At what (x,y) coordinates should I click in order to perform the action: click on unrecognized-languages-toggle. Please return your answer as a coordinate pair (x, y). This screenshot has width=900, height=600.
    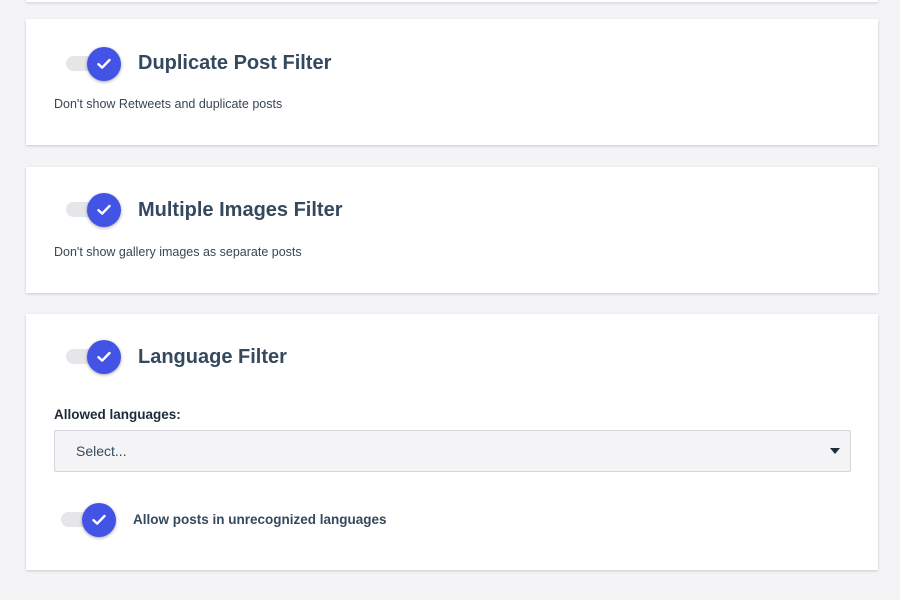
    Looking at the image, I should click on (90, 520).